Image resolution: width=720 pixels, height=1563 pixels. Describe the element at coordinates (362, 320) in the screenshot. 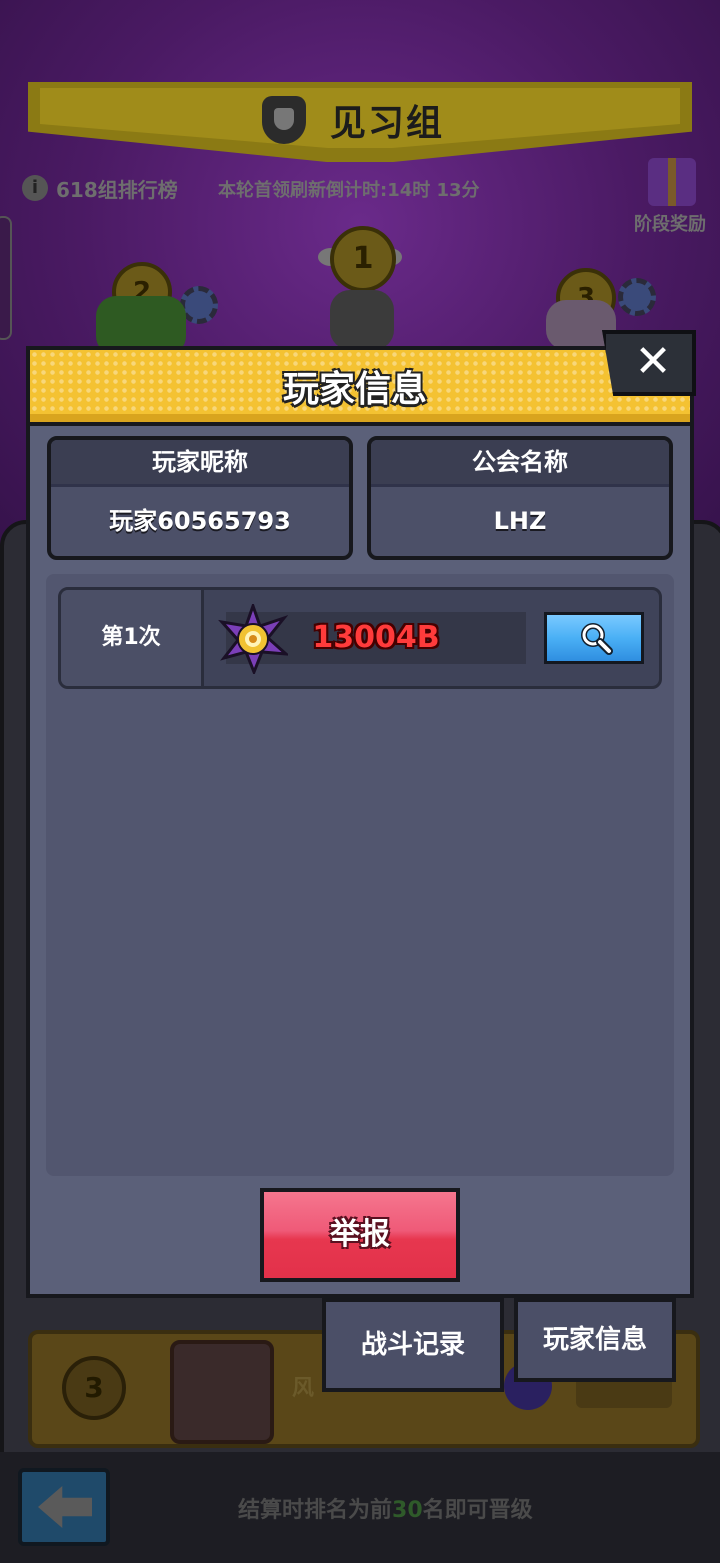

I see `first-place-avatar` at that location.